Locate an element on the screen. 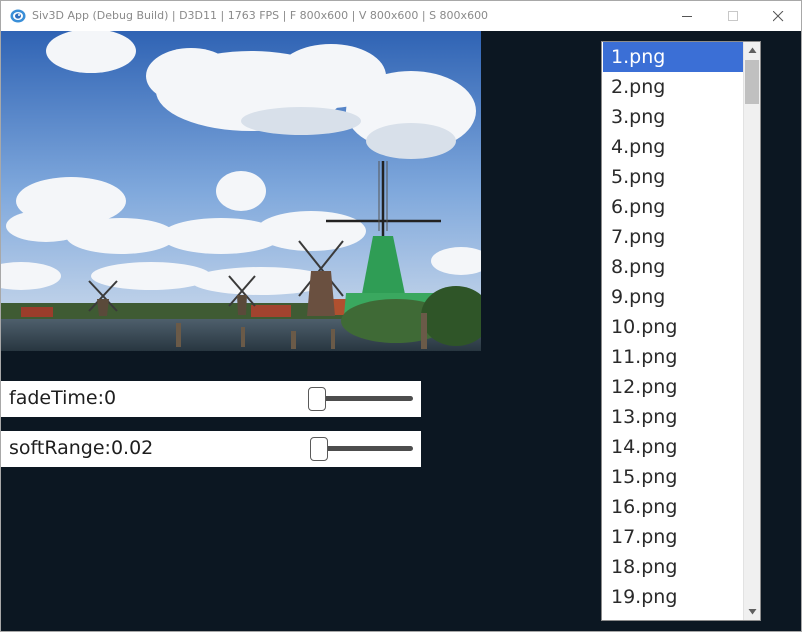 The height and width of the screenshot is (632, 802). minimize-button is located at coordinates (688, 16).